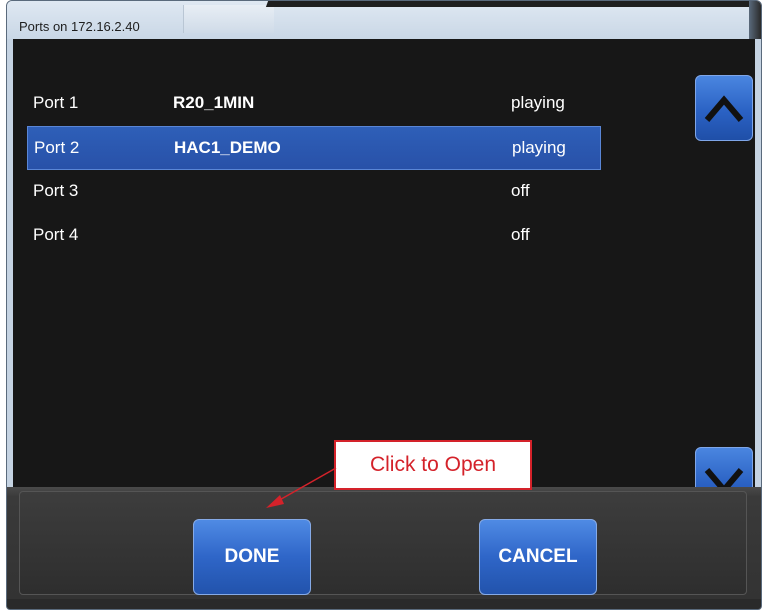 The width and height of the screenshot is (764, 612). I want to click on scroll-up-button, so click(724, 108).